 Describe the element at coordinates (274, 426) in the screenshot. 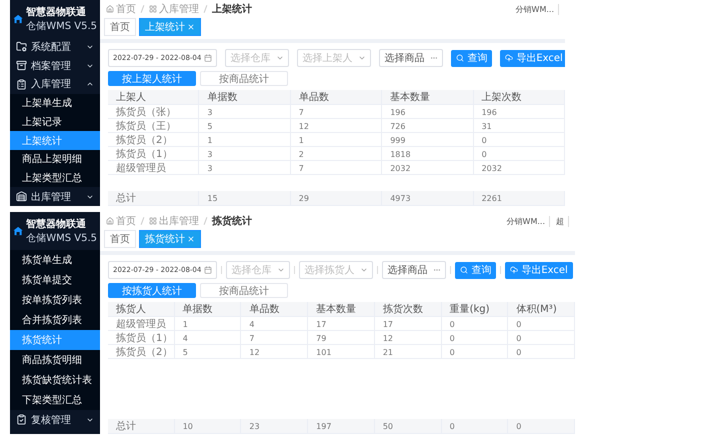

I see `total-cell: 23` at that location.